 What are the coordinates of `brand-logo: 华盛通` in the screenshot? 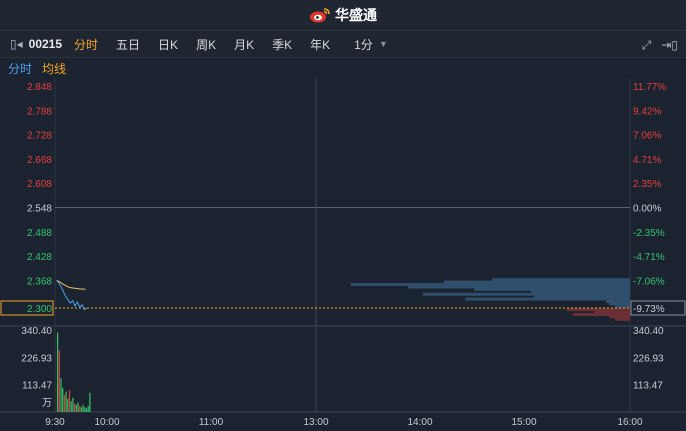 It's located at (343, 15).